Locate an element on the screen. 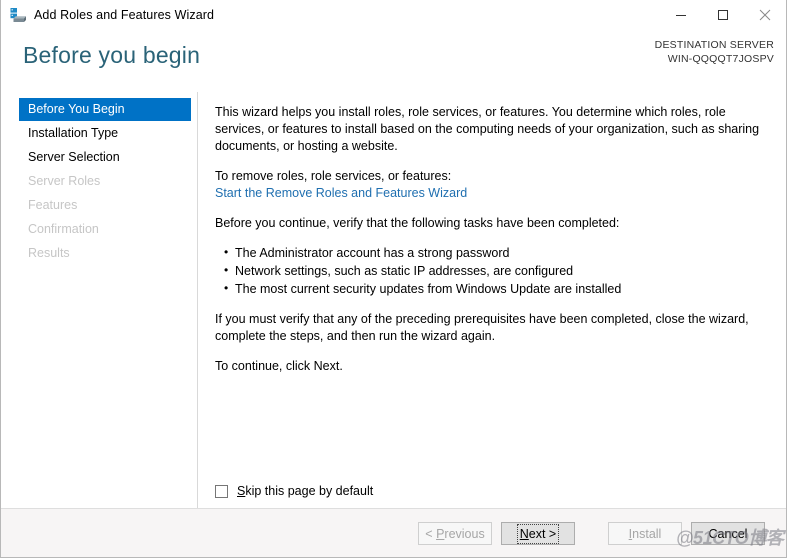  server-manager-icon is located at coordinates (18, 15).